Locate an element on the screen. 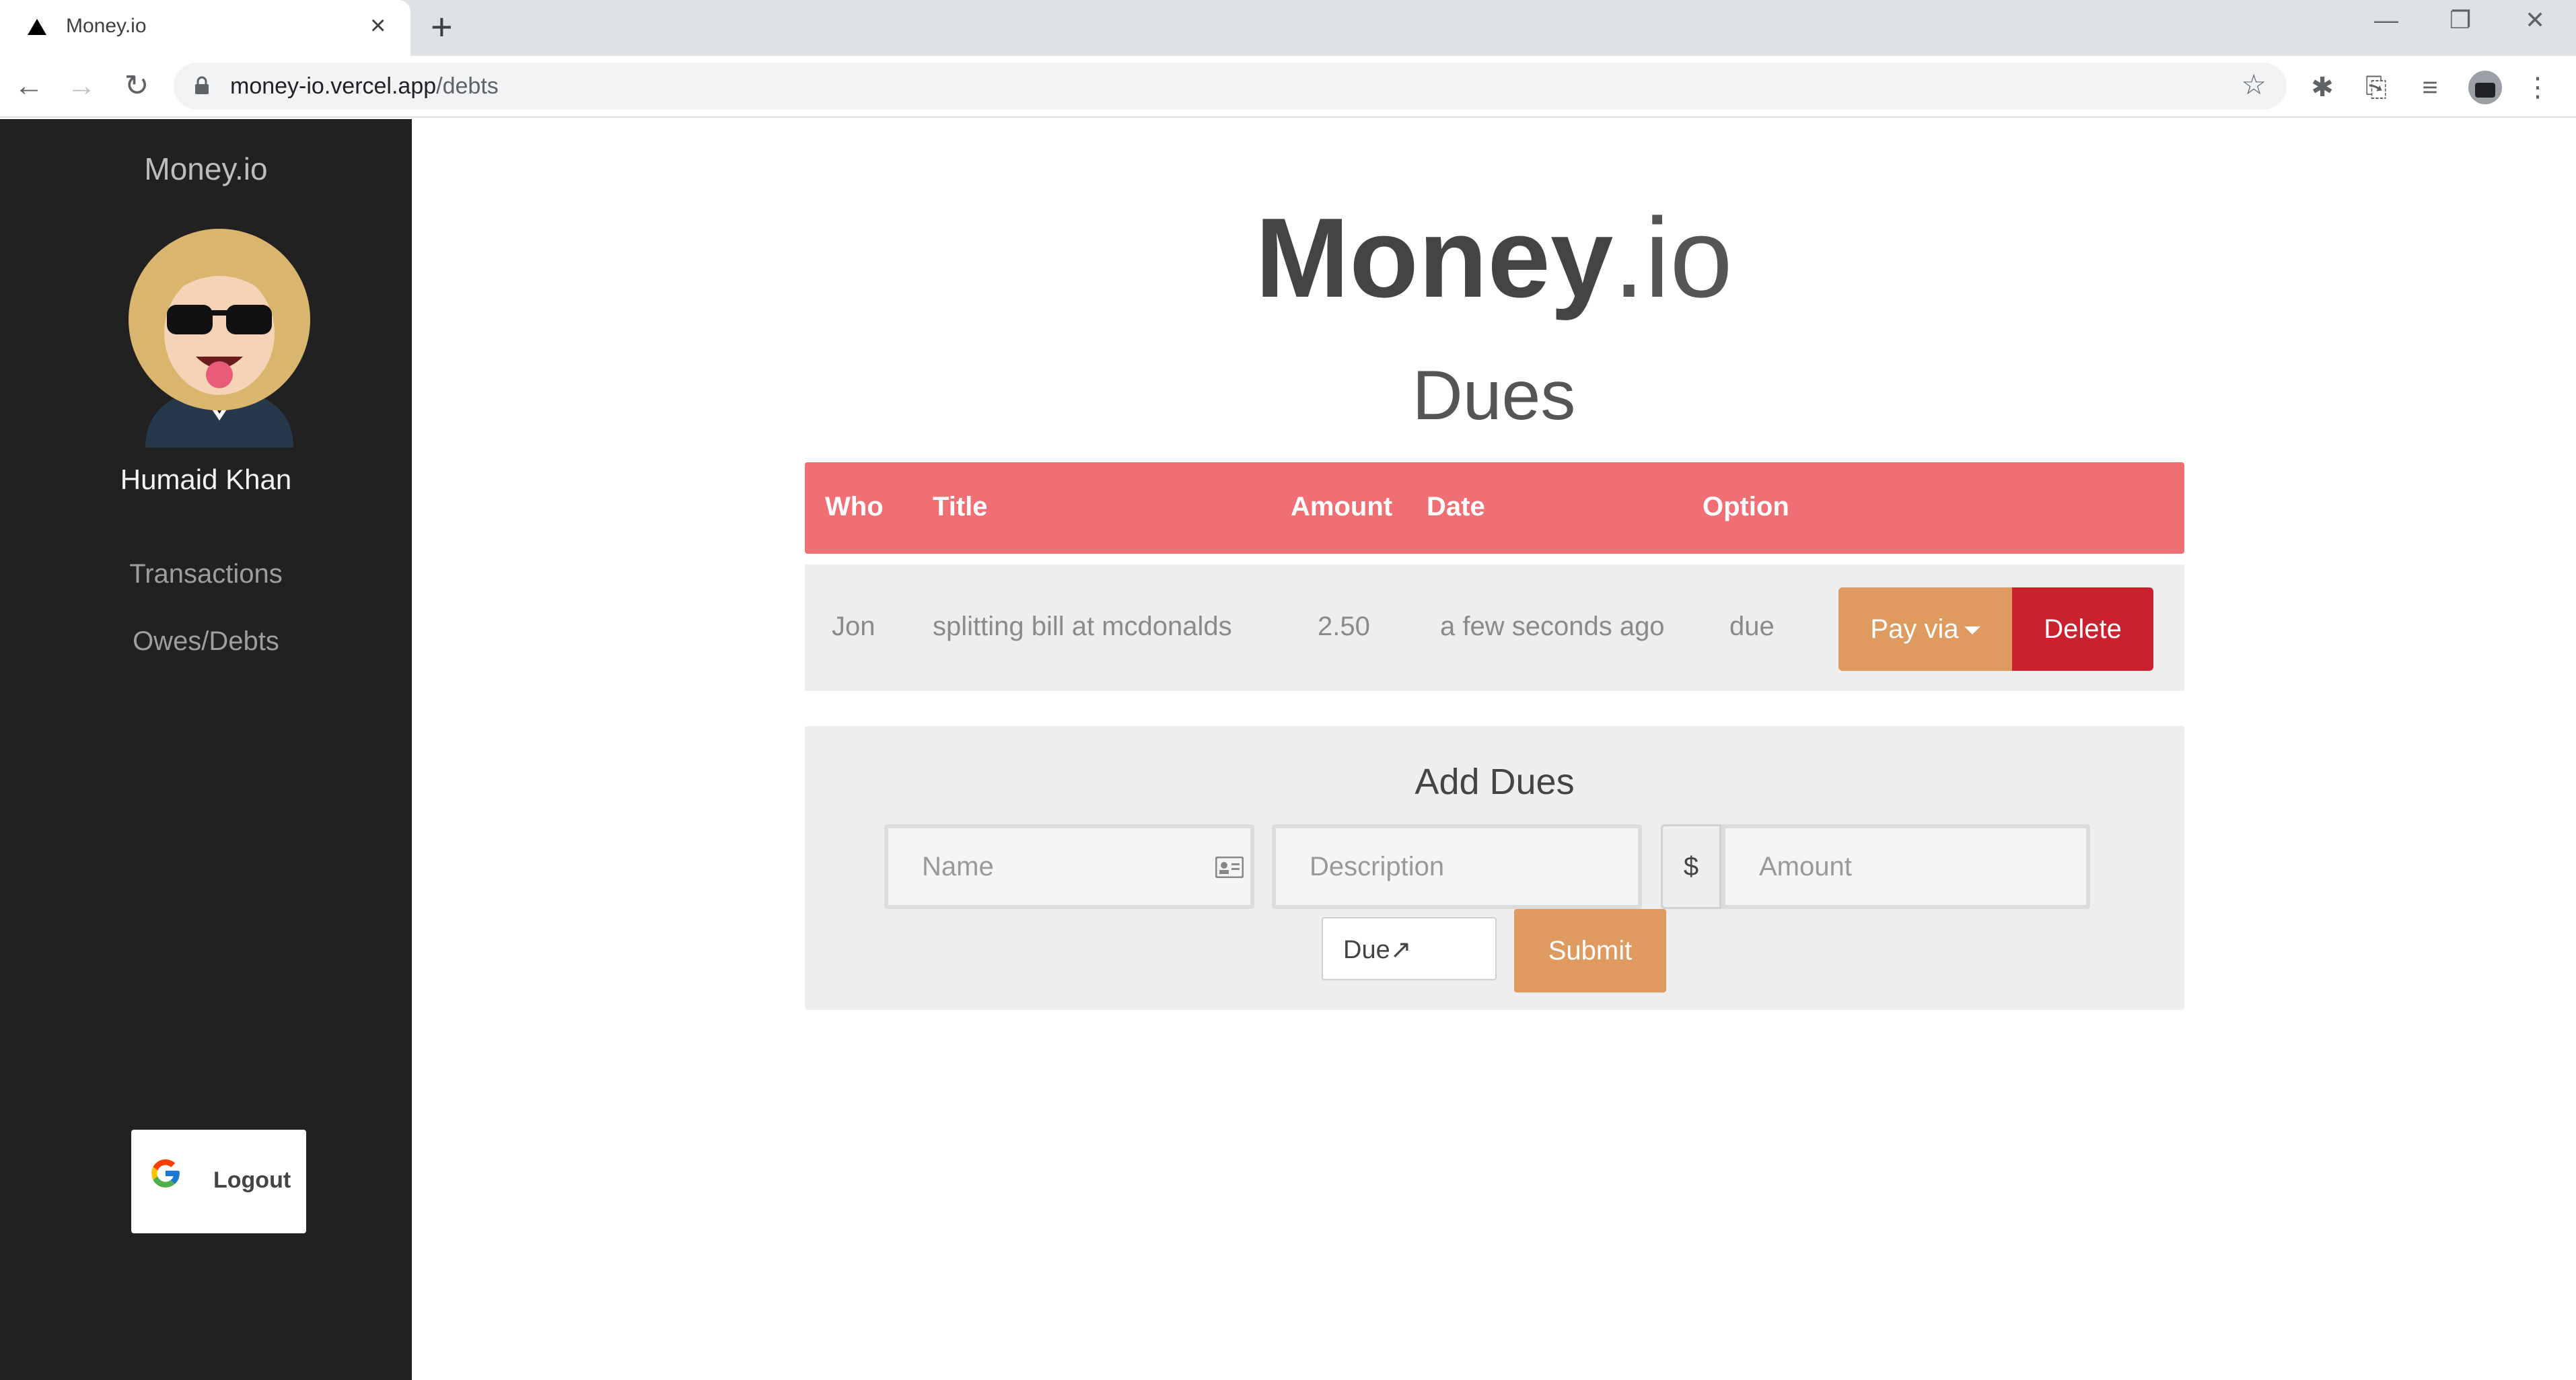 The width and height of the screenshot is (2576, 1380). cell-title: splitting bill at mcdonalds is located at coordinates (1082, 626).